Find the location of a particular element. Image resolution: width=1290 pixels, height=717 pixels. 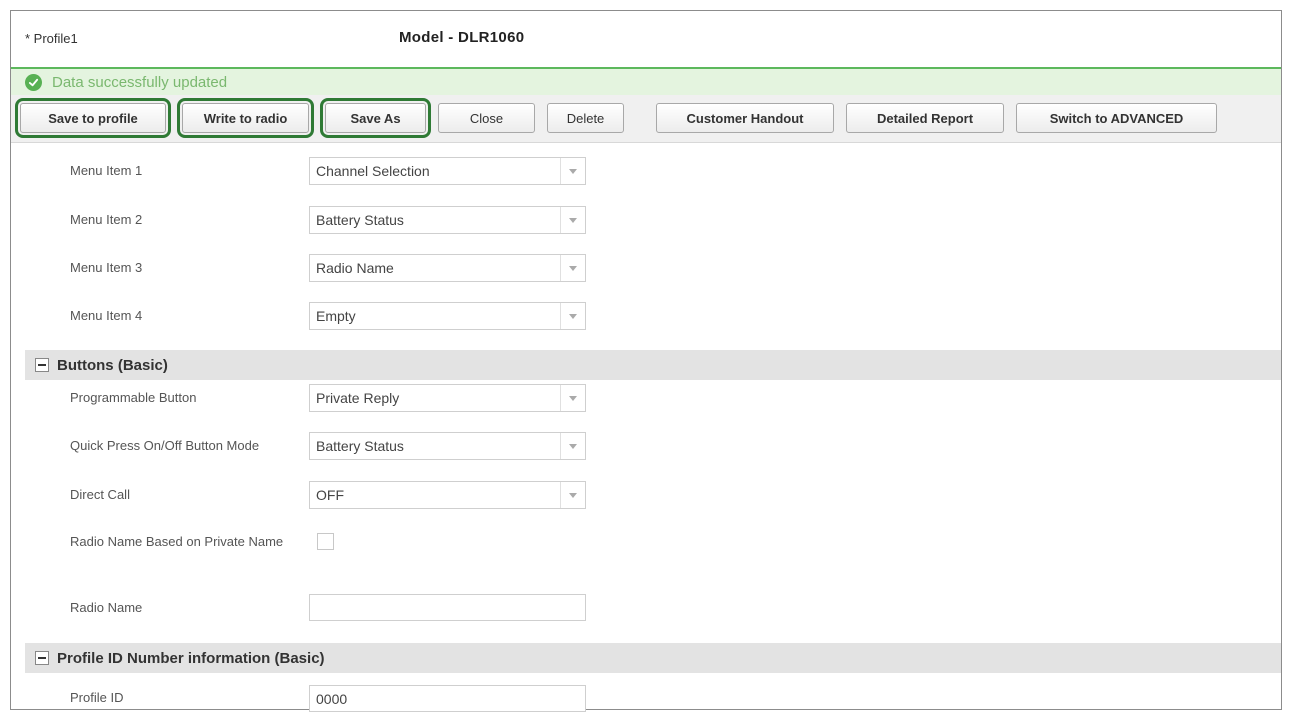

title-bar: * Profile1 Model - DLR1060 is located at coordinates (646, 39).